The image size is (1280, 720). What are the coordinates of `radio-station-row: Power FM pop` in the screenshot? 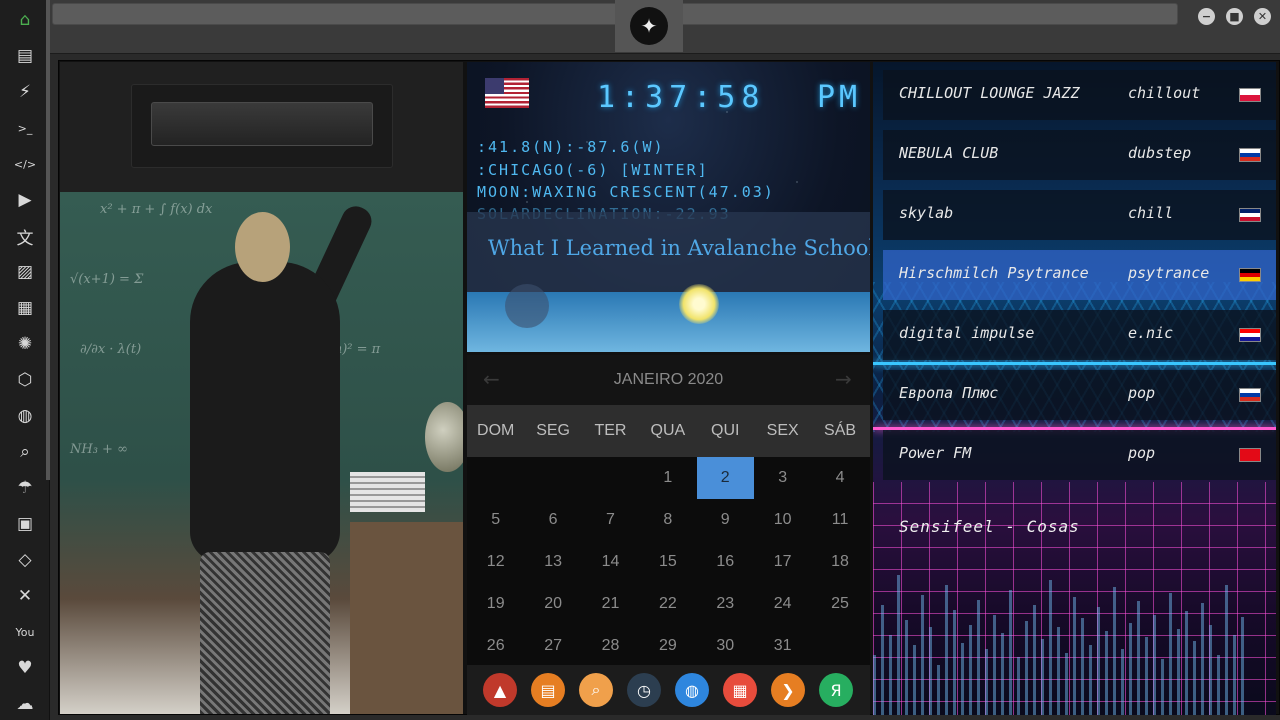 It's located at (1079, 455).